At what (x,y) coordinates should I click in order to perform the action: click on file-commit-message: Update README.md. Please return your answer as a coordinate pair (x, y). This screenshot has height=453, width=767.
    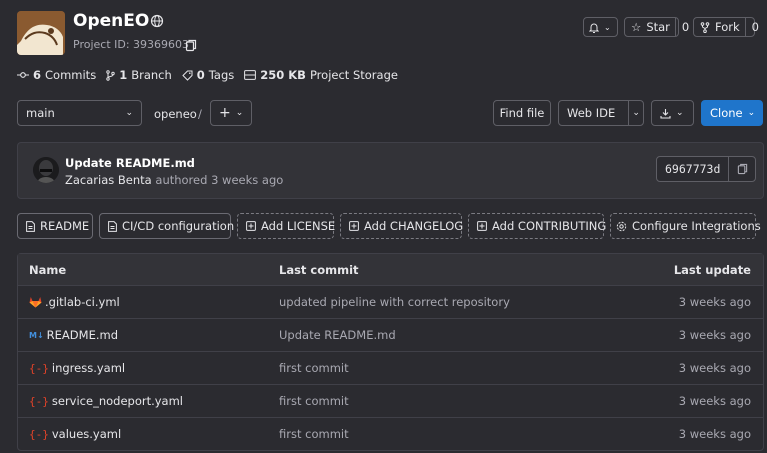
    Looking at the image, I should click on (337, 335).